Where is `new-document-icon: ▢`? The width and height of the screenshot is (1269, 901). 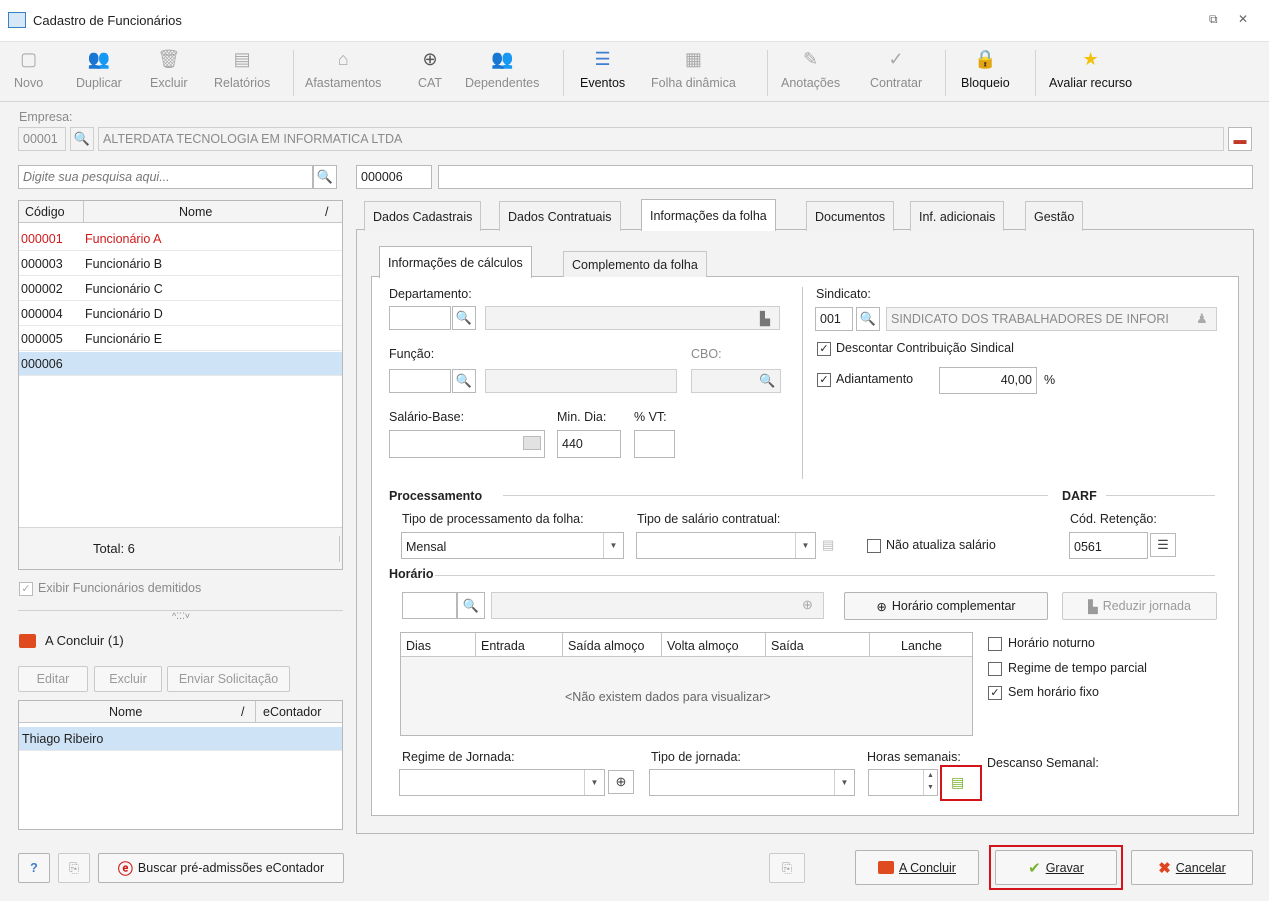
new-document-icon: ▢ is located at coordinates (29, 58).